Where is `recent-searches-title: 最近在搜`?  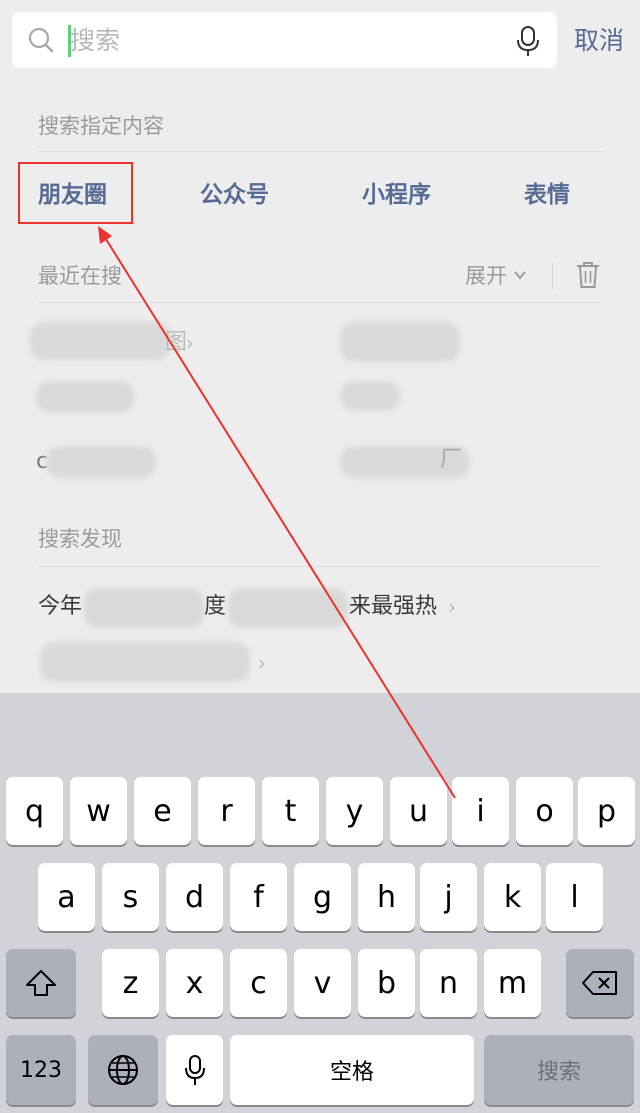 recent-searches-title: 最近在搜 is located at coordinates (80, 276).